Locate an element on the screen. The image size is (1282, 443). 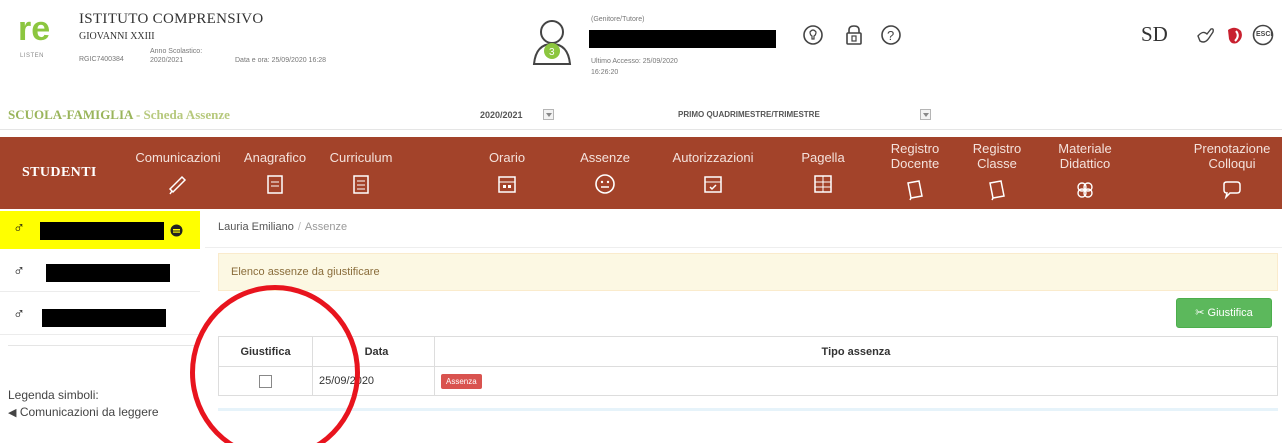
anno-value: 2020/2021 is located at coordinates (167, 60).